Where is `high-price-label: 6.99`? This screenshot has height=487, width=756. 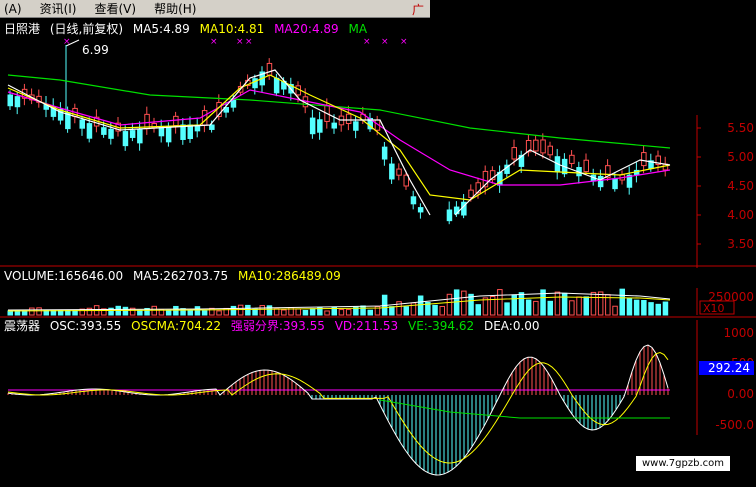
high-price-label: 6.99 is located at coordinates (95, 50).